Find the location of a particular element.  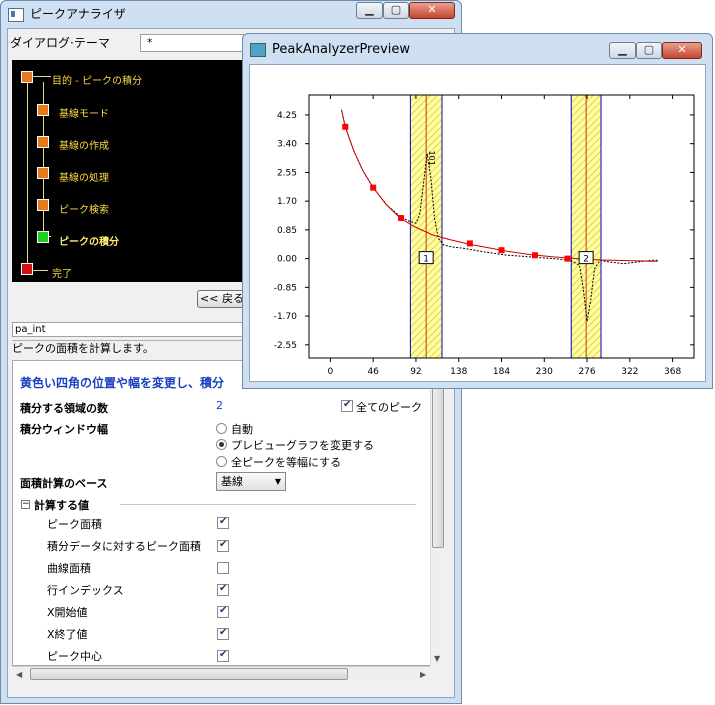

y-tick-label: 0.00 is located at coordinates (287, 260).